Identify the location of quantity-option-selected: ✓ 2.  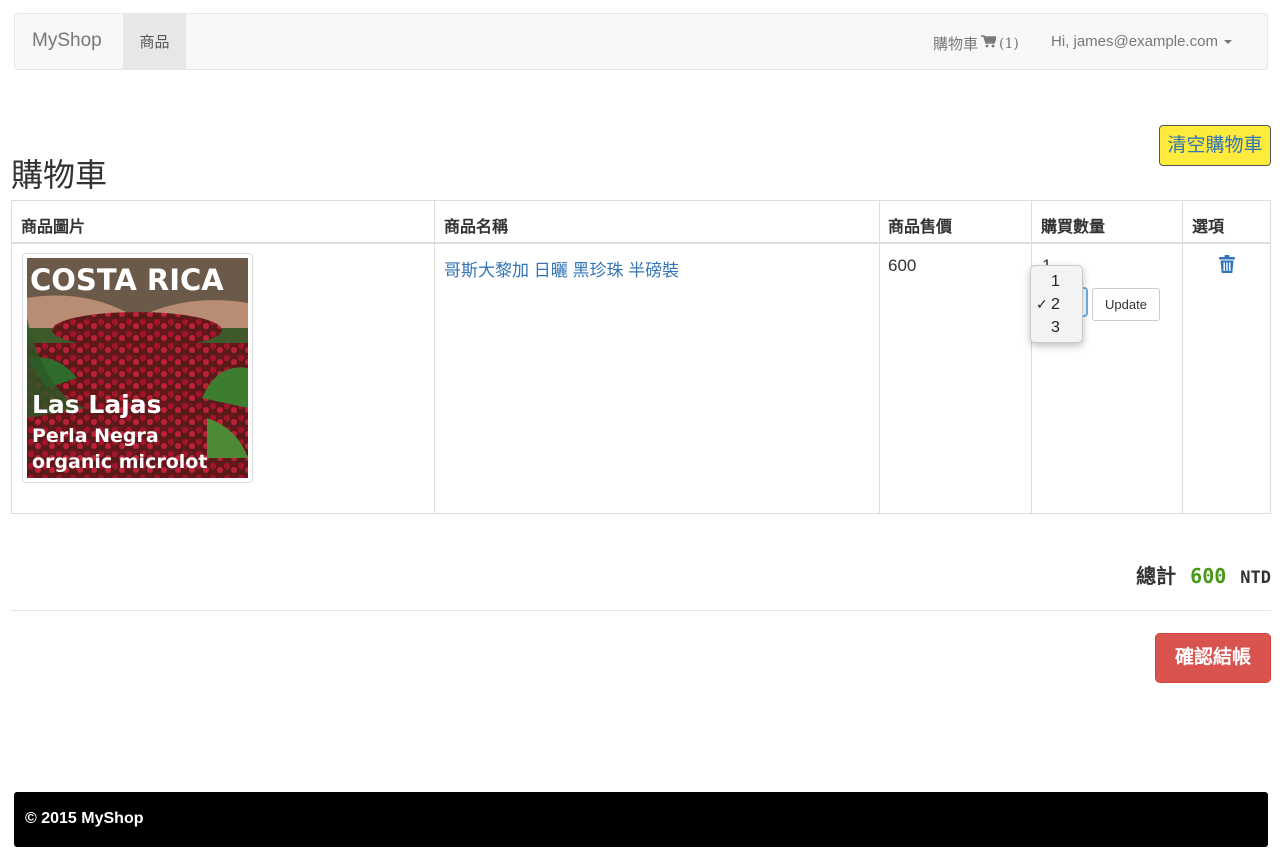
(1056, 304).